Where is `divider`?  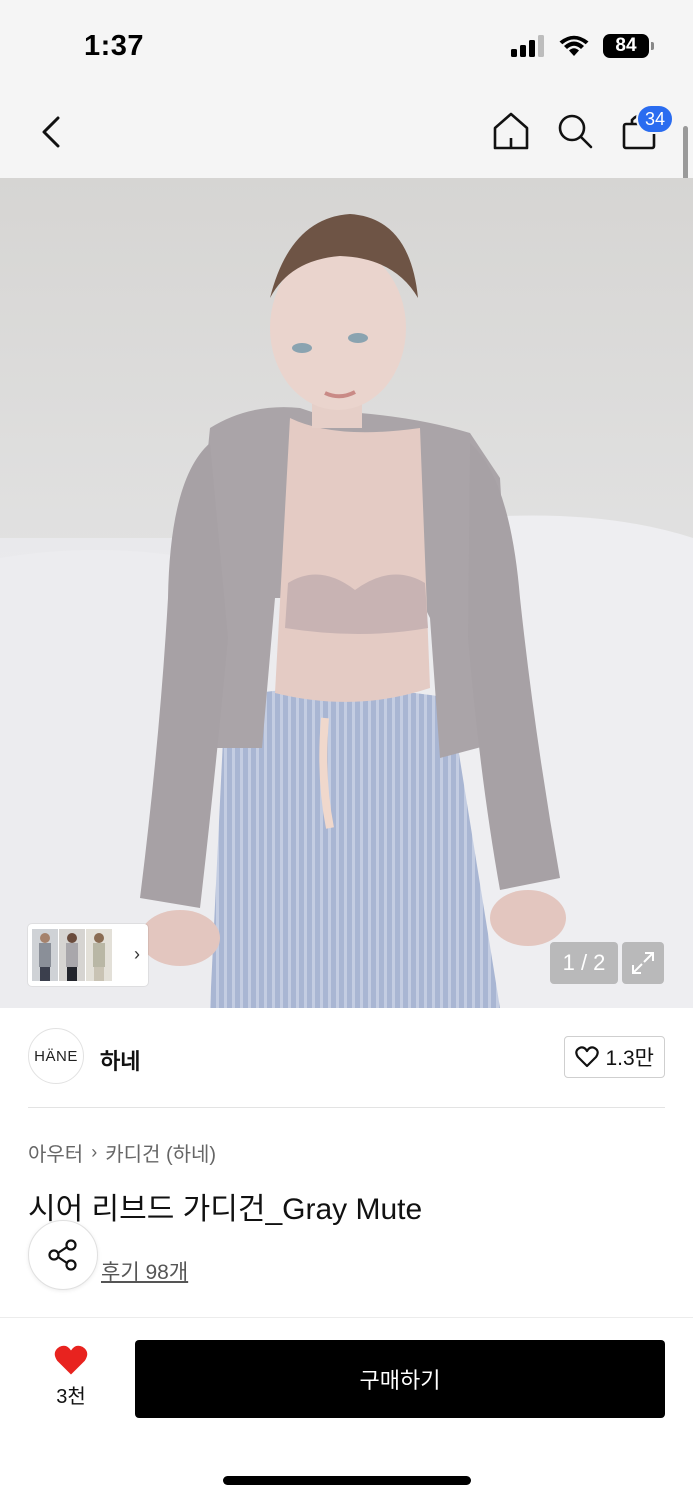 divider is located at coordinates (346, 1107).